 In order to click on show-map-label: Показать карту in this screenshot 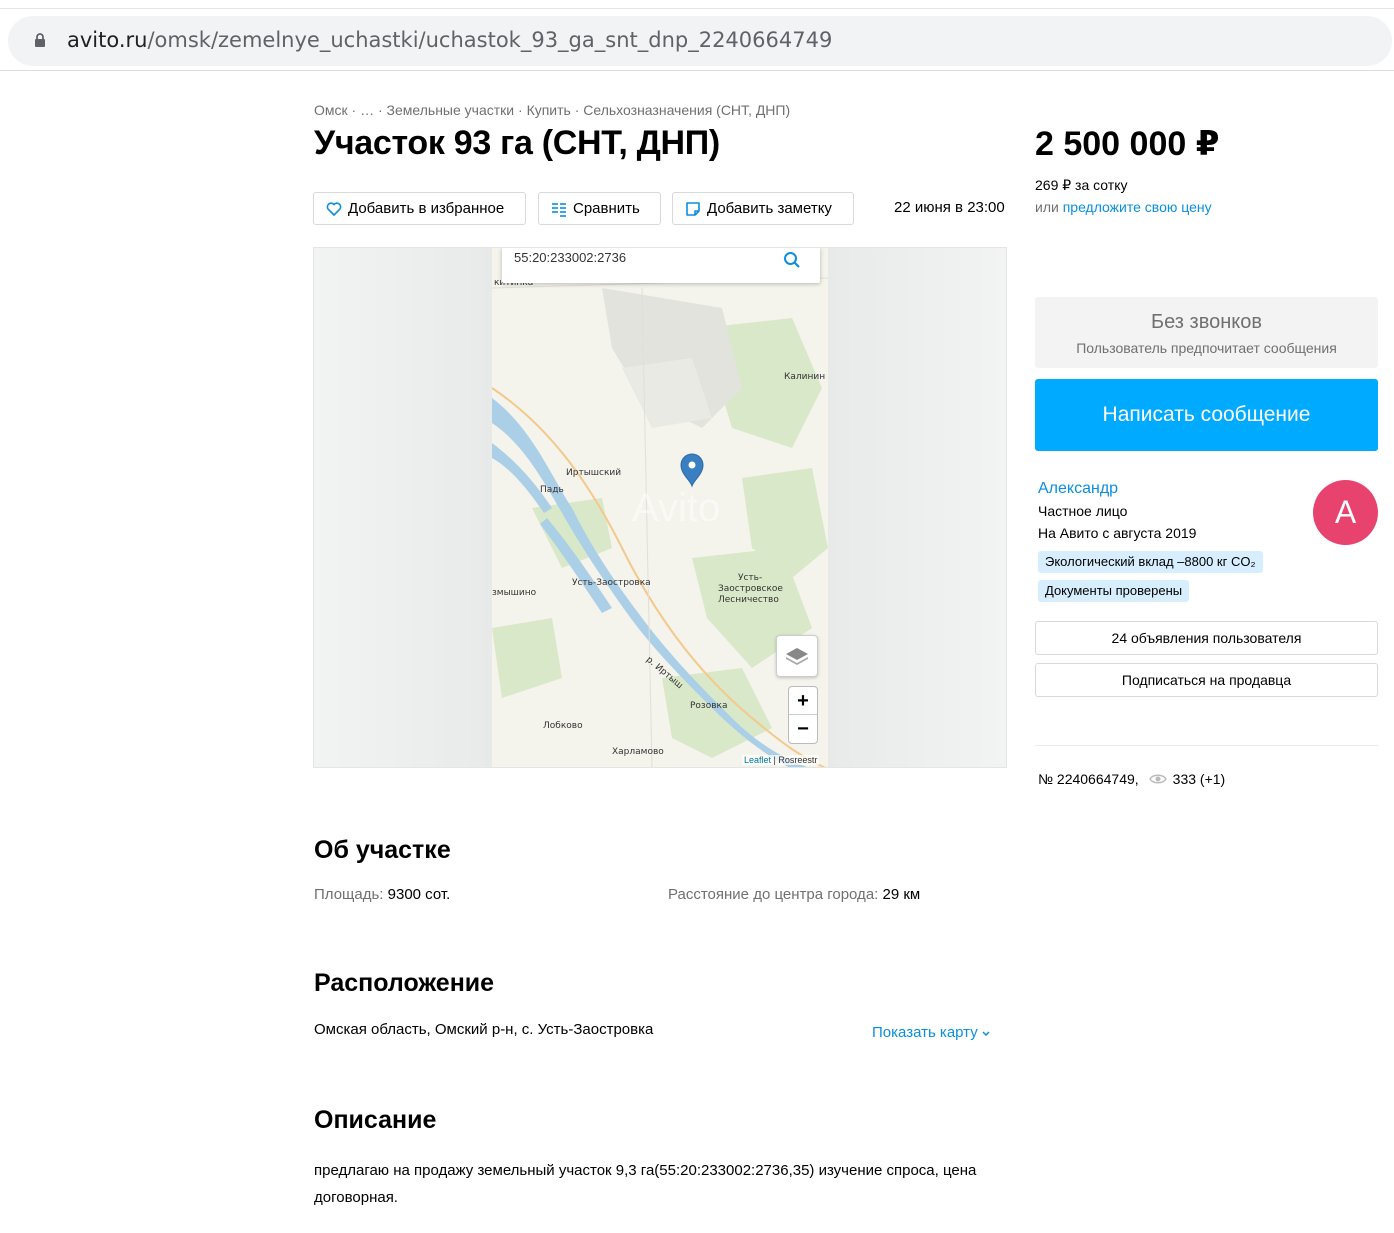, I will do `click(925, 1032)`.